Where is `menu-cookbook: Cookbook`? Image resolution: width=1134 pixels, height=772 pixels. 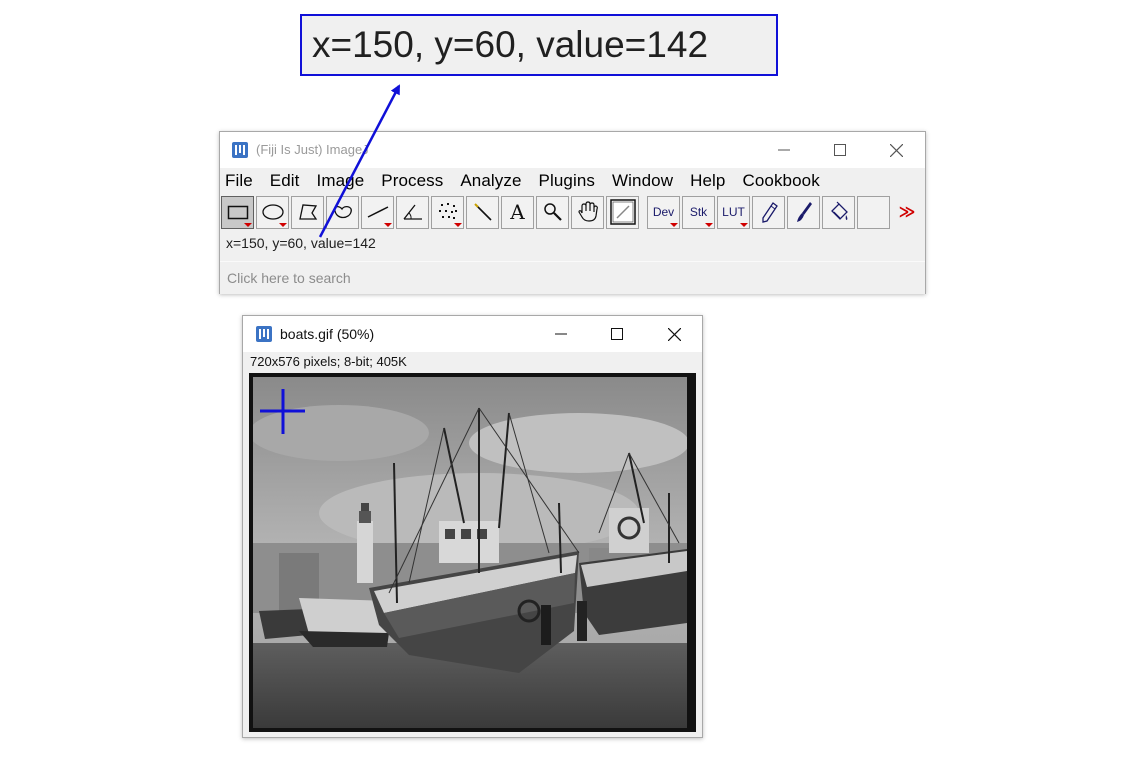
menu-cookbook: Cookbook is located at coordinates (780, 181).